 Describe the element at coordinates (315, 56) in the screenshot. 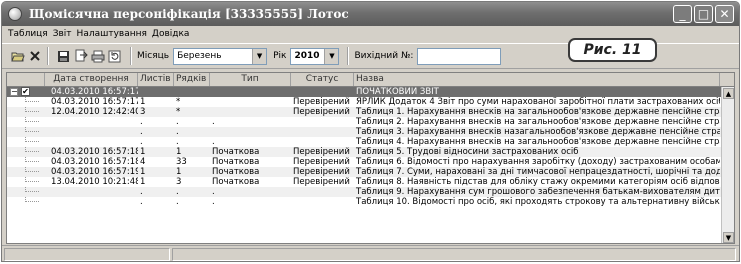

I see `year-select: 2010 ▼` at that location.